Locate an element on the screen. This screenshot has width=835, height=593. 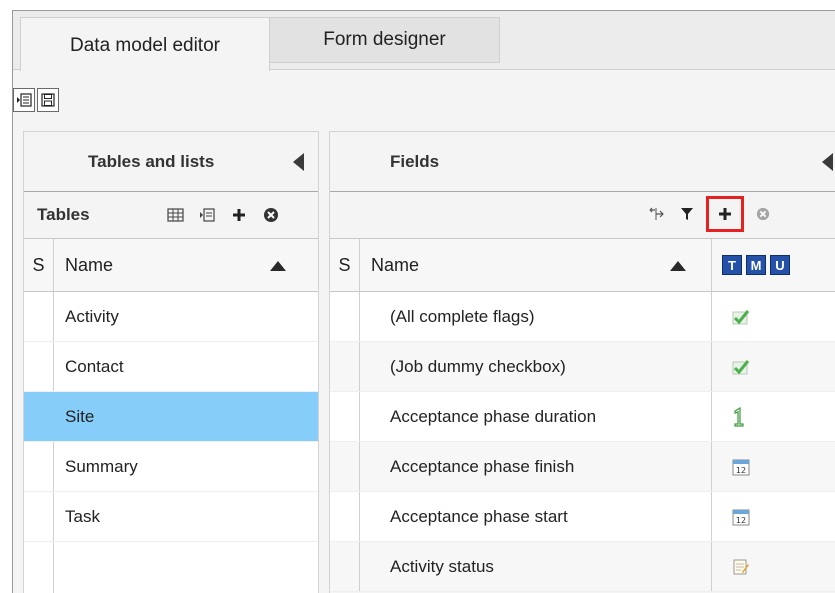
field-name: (Job dummy checkbox) is located at coordinates (536, 366).